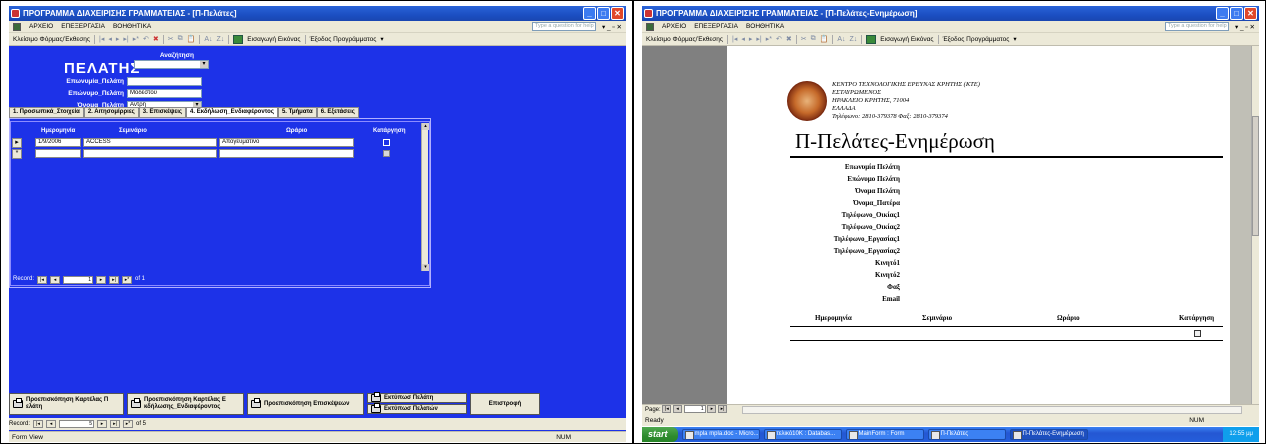 This screenshot has width=1266, height=444. I want to click on print-customers-button: Εκτύπωσ Πελατών, so click(417, 408).